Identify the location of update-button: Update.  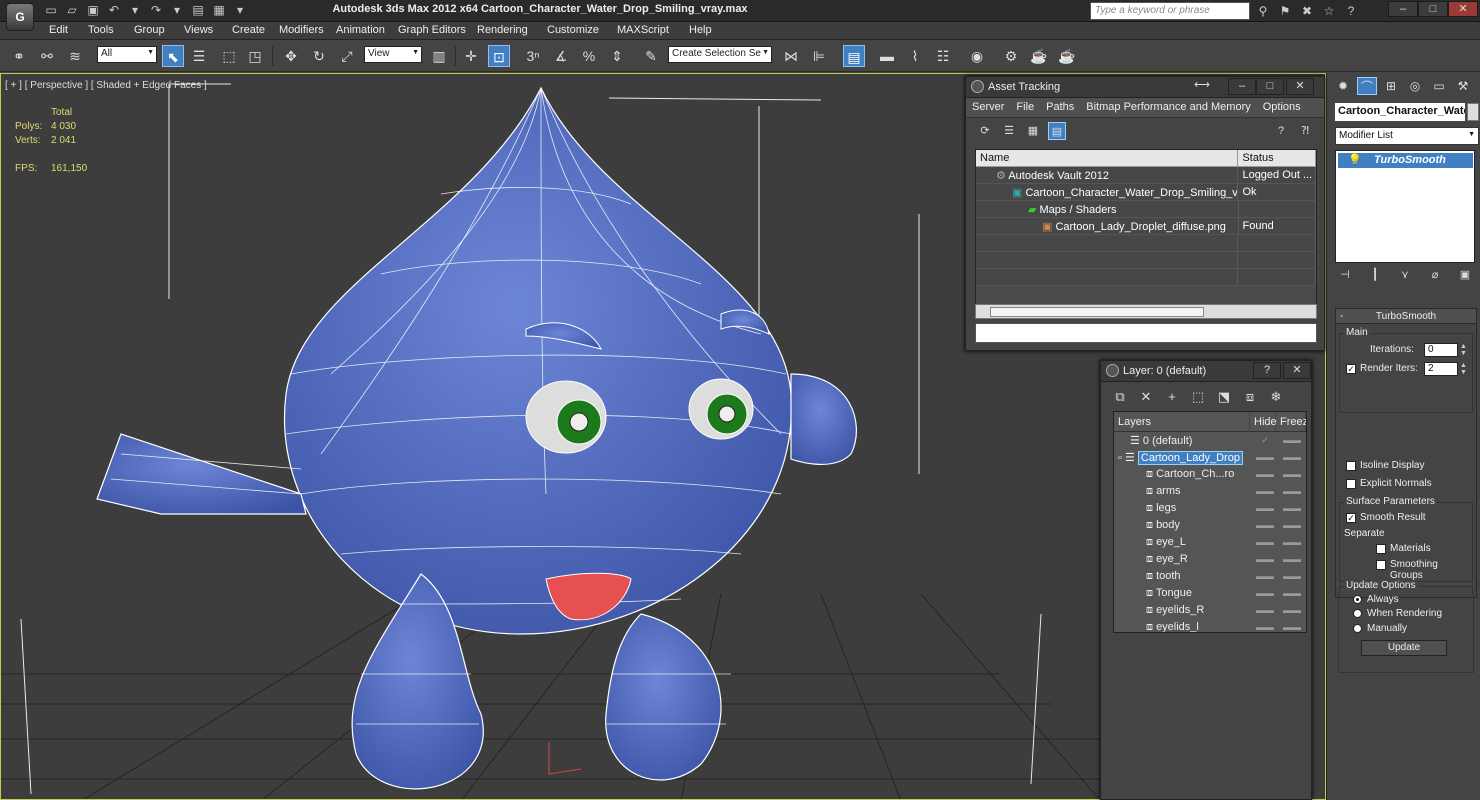
(1404, 648).